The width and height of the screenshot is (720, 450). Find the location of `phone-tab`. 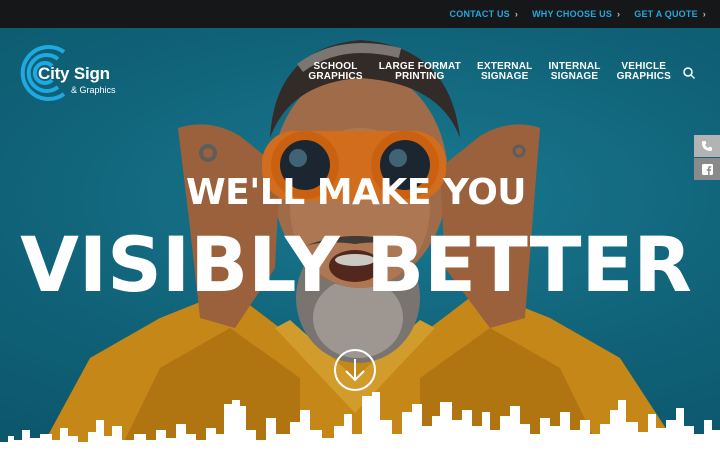

phone-tab is located at coordinates (707, 146).